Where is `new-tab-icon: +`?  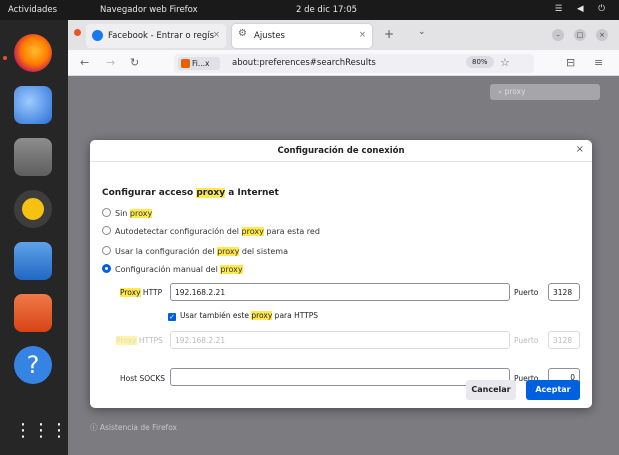
new-tab-icon: + is located at coordinates (389, 34).